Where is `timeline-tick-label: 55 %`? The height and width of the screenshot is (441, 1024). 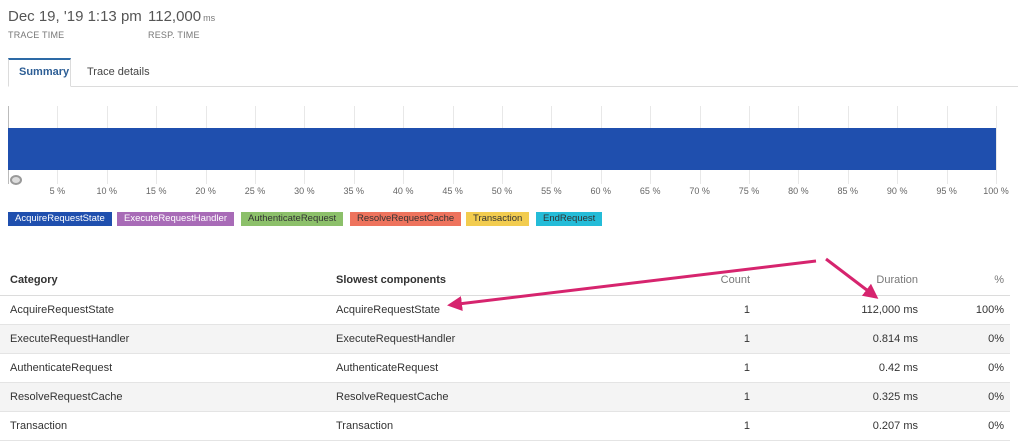 timeline-tick-label: 55 % is located at coordinates (551, 191).